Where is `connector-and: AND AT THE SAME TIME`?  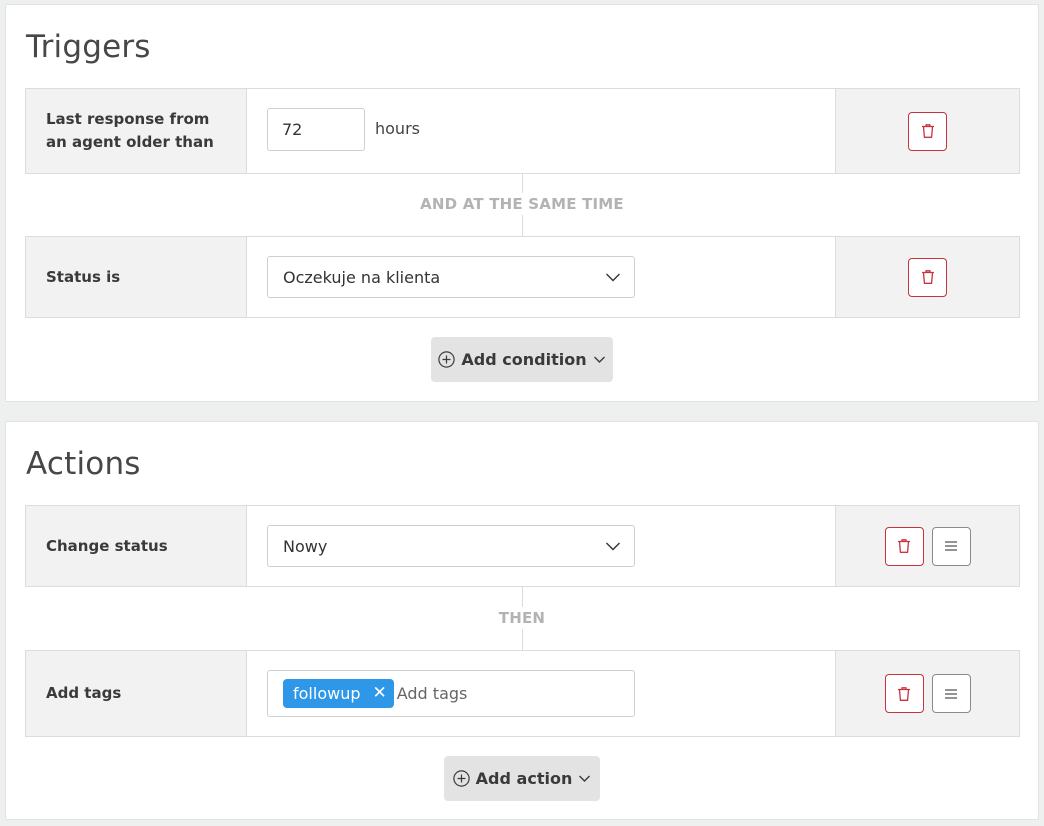
connector-and: AND AT THE SAME TIME is located at coordinates (522, 204).